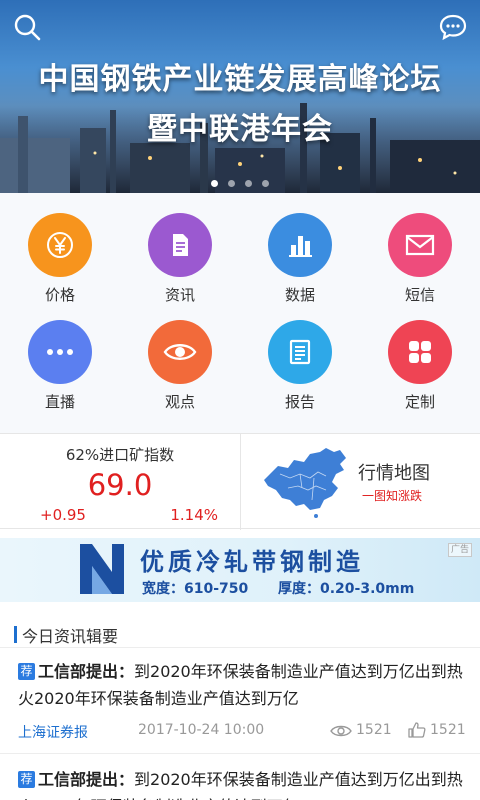 This screenshot has width=480, height=800. I want to click on category-news: 资讯, so click(180, 248).